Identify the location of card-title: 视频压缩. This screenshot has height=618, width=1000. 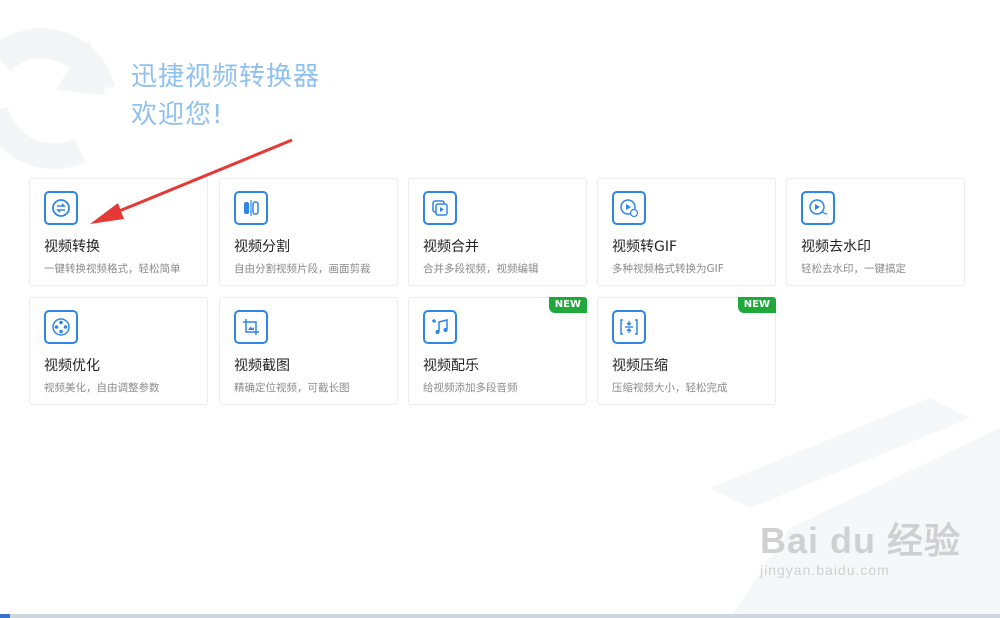
(640, 366).